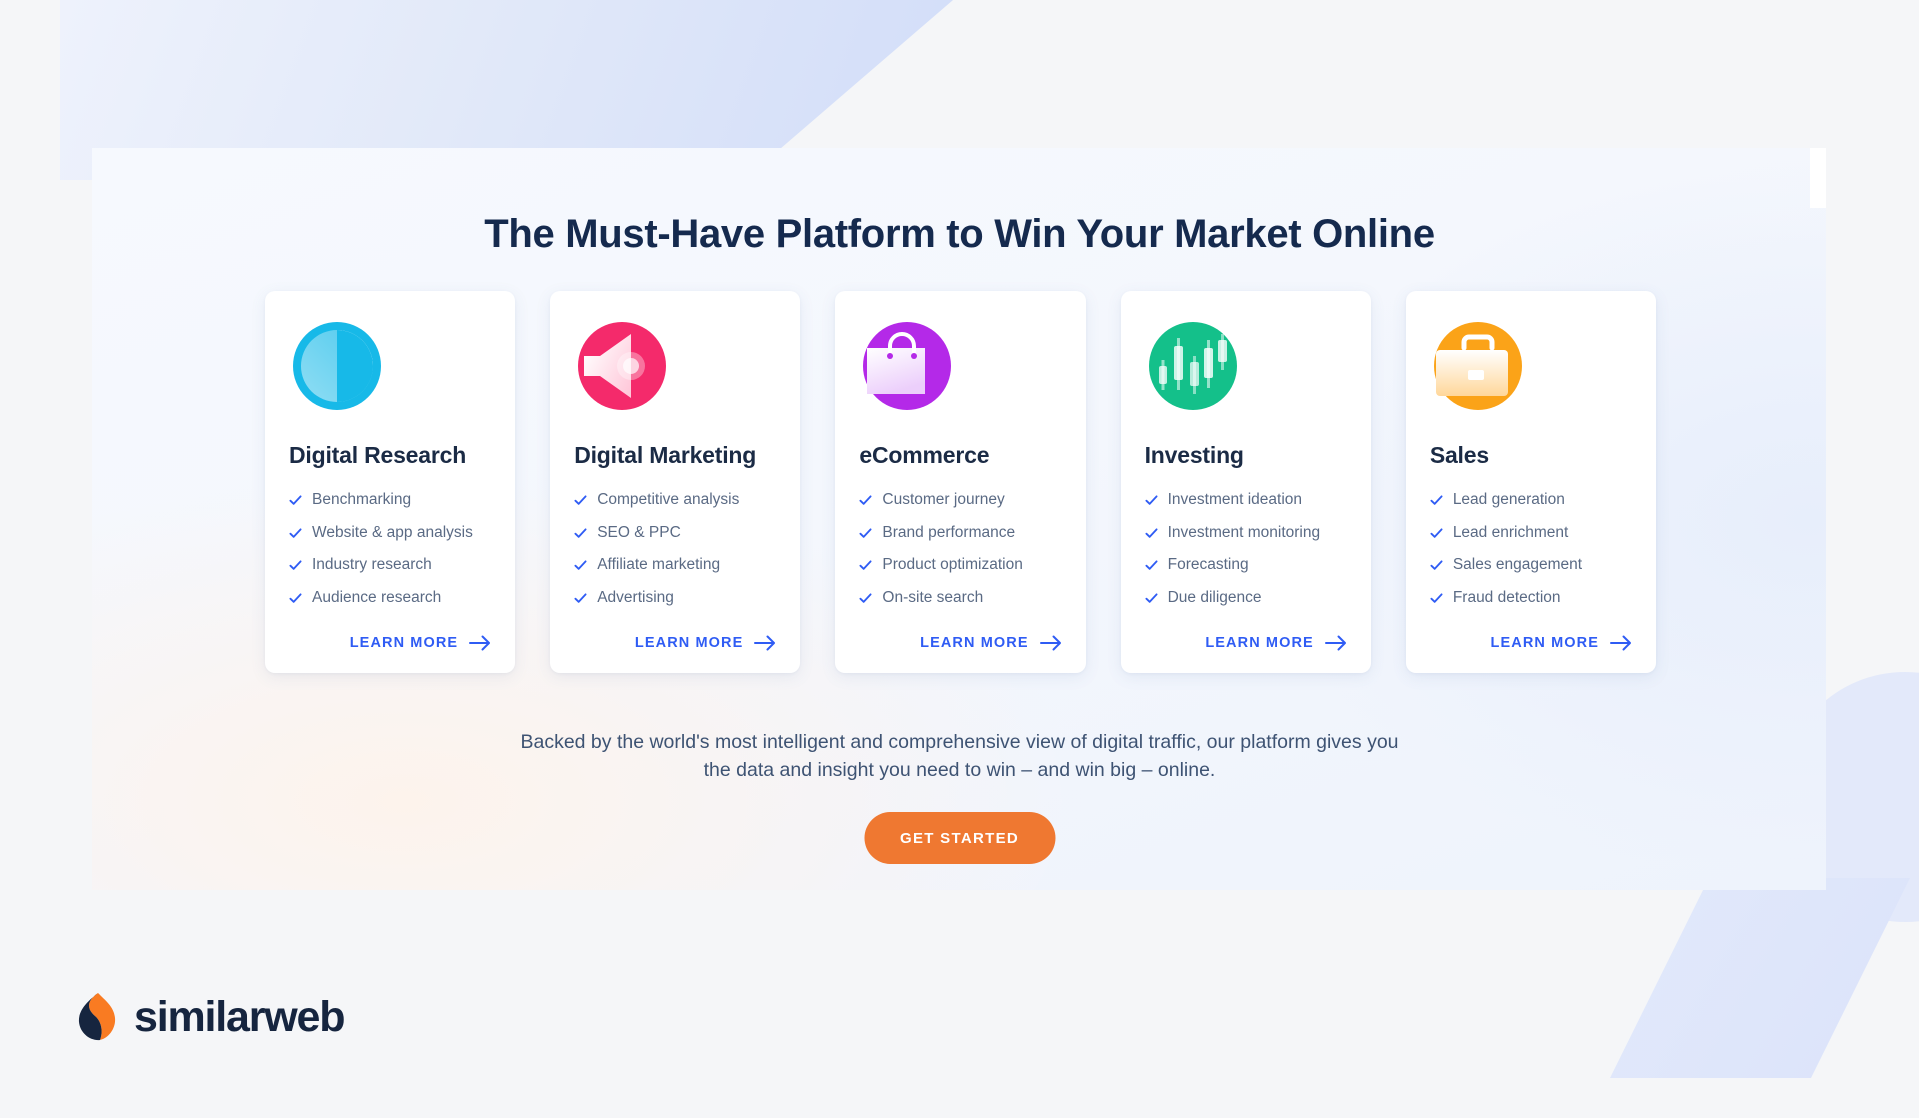 This screenshot has height=1118, width=1919. What do you see at coordinates (1506, 597) in the screenshot?
I see `feature-label: Fraud detection` at bounding box center [1506, 597].